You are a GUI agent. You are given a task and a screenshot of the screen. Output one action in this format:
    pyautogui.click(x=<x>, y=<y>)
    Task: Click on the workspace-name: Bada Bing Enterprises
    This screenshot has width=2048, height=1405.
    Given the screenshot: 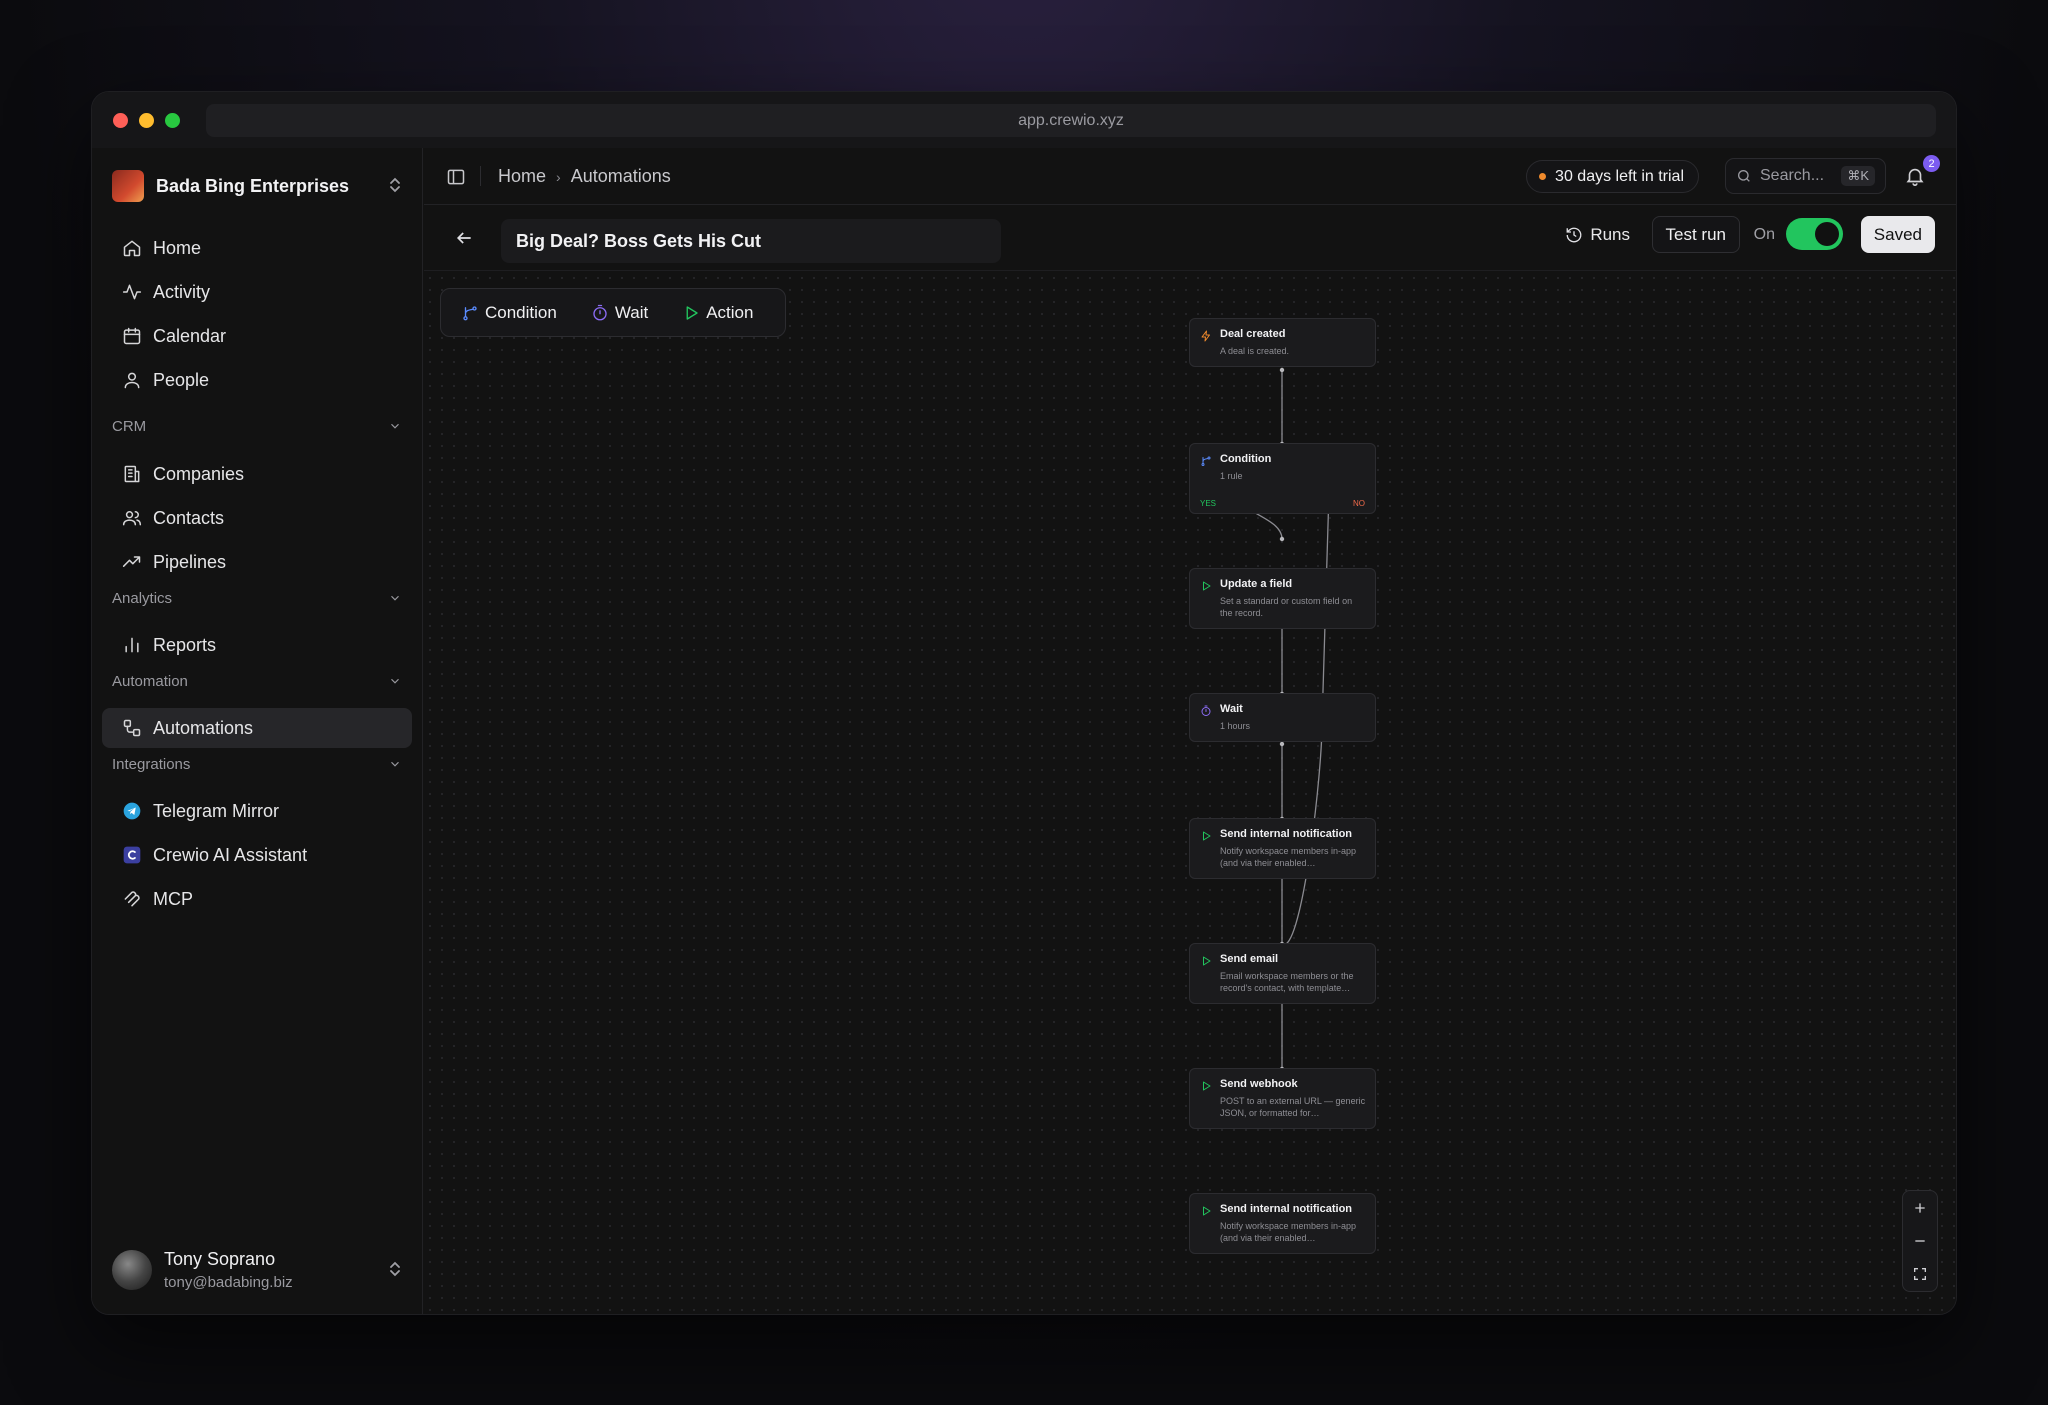 What is the action you would take?
    pyautogui.click(x=253, y=185)
    